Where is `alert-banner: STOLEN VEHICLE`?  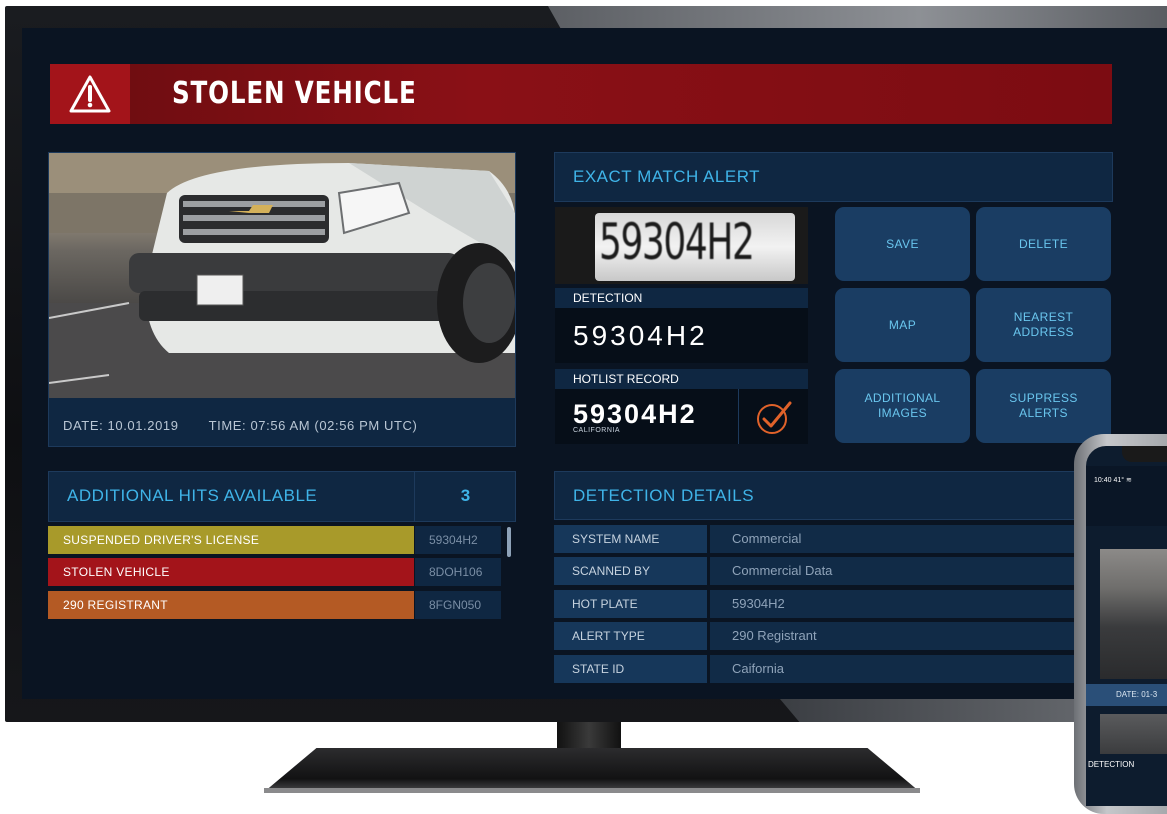 alert-banner: STOLEN VEHICLE is located at coordinates (581, 94).